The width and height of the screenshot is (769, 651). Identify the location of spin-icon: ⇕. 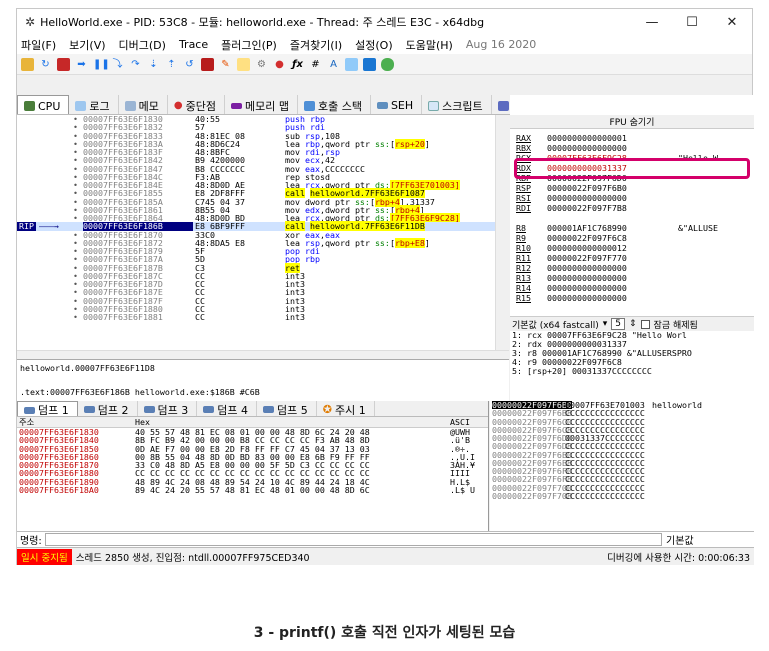
(633, 324).